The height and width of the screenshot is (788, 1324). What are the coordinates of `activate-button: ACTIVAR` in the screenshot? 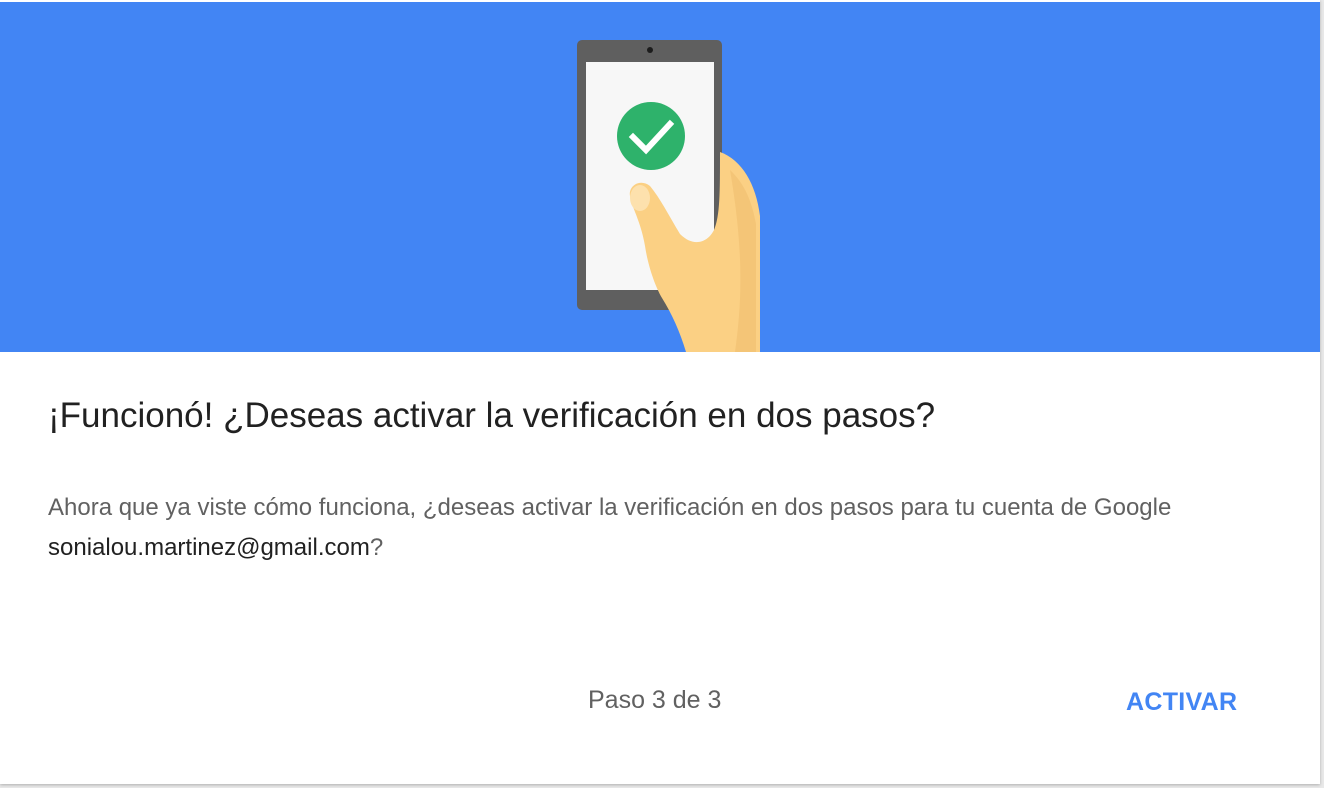 It's located at (1181, 702).